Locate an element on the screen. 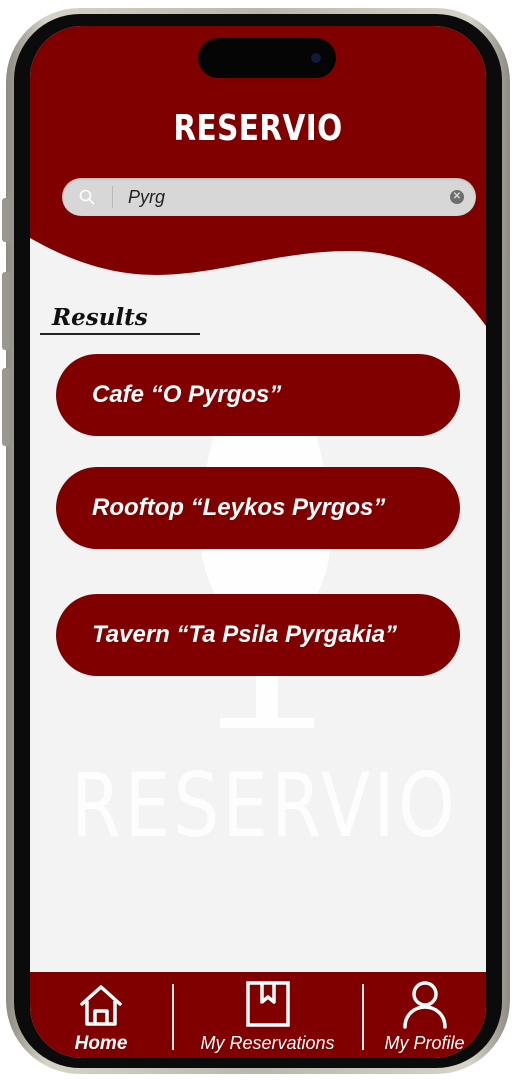 The width and height of the screenshot is (516, 1080). result-item-tavern-ta-psila-pyrgakia: Tavern “Ta Psila Pyrgakia” is located at coordinates (258, 635).